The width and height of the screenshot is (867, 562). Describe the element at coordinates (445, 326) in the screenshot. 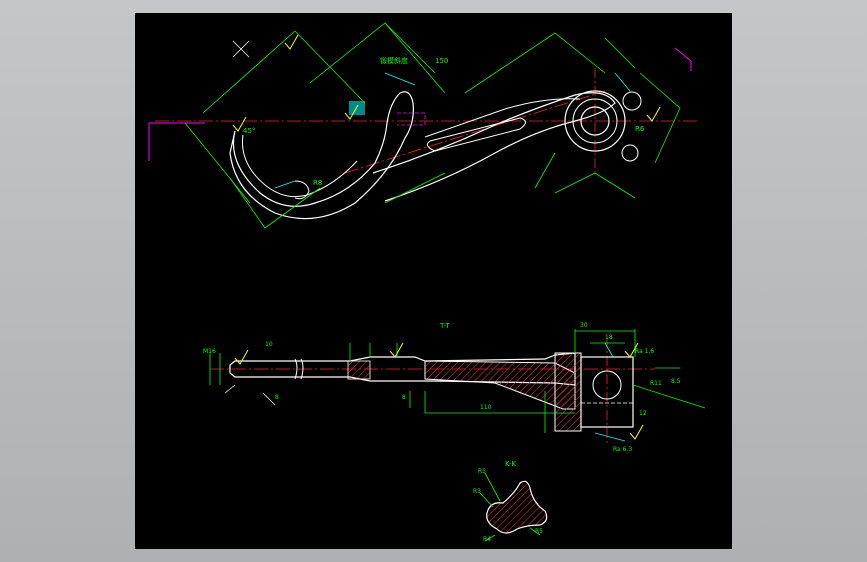

I see `side-view-label: T-T` at that location.